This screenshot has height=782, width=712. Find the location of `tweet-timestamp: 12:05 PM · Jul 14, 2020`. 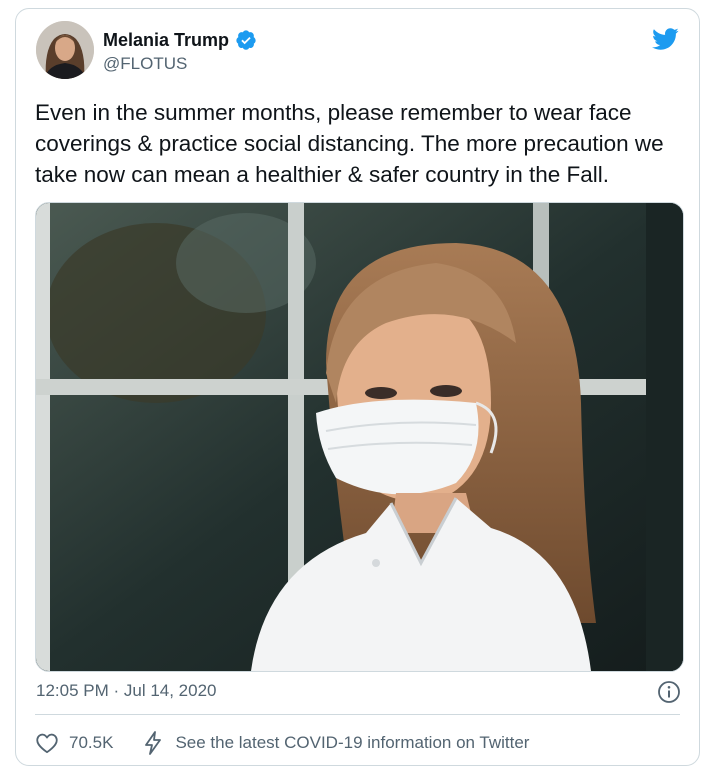

tweet-timestamp: 12:05 PM · Jul 14, 2020 is located at coordinates (126, 691).